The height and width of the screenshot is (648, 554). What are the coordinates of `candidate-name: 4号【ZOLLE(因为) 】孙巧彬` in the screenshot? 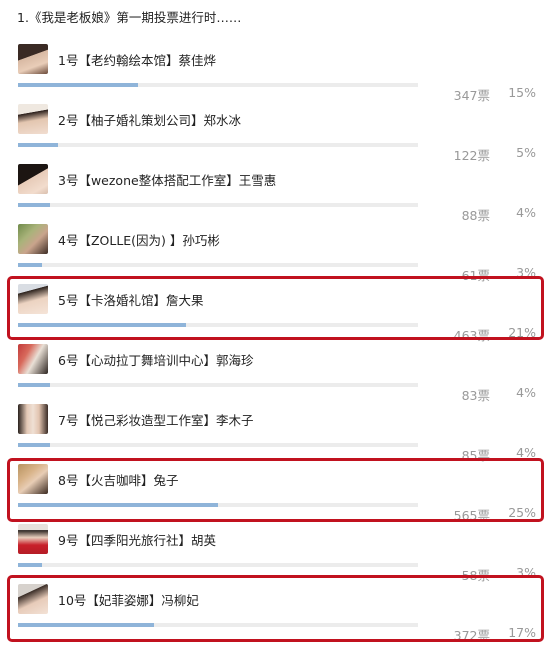 It's located at (139, 240).